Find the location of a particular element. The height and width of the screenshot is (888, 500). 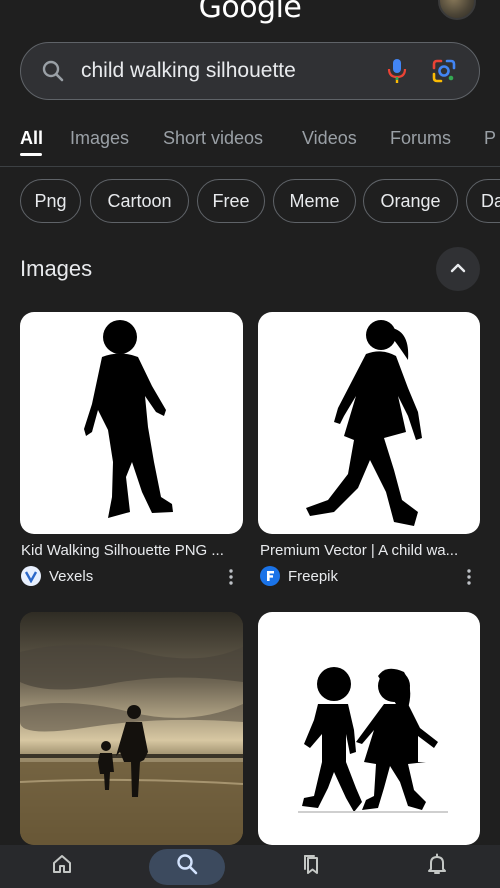

search-tabs: All Images Short videos Videos Forums P is located at coordinates (250, 143).